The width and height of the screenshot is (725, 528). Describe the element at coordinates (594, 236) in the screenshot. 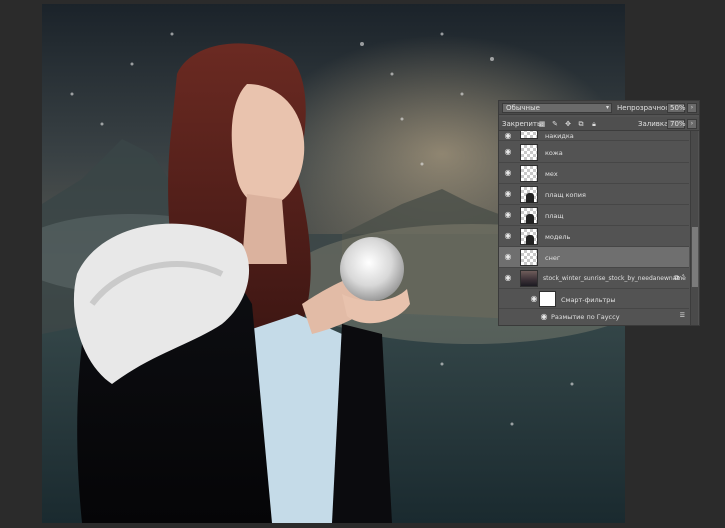

I see `layer-row: ◉ модель` at that location.